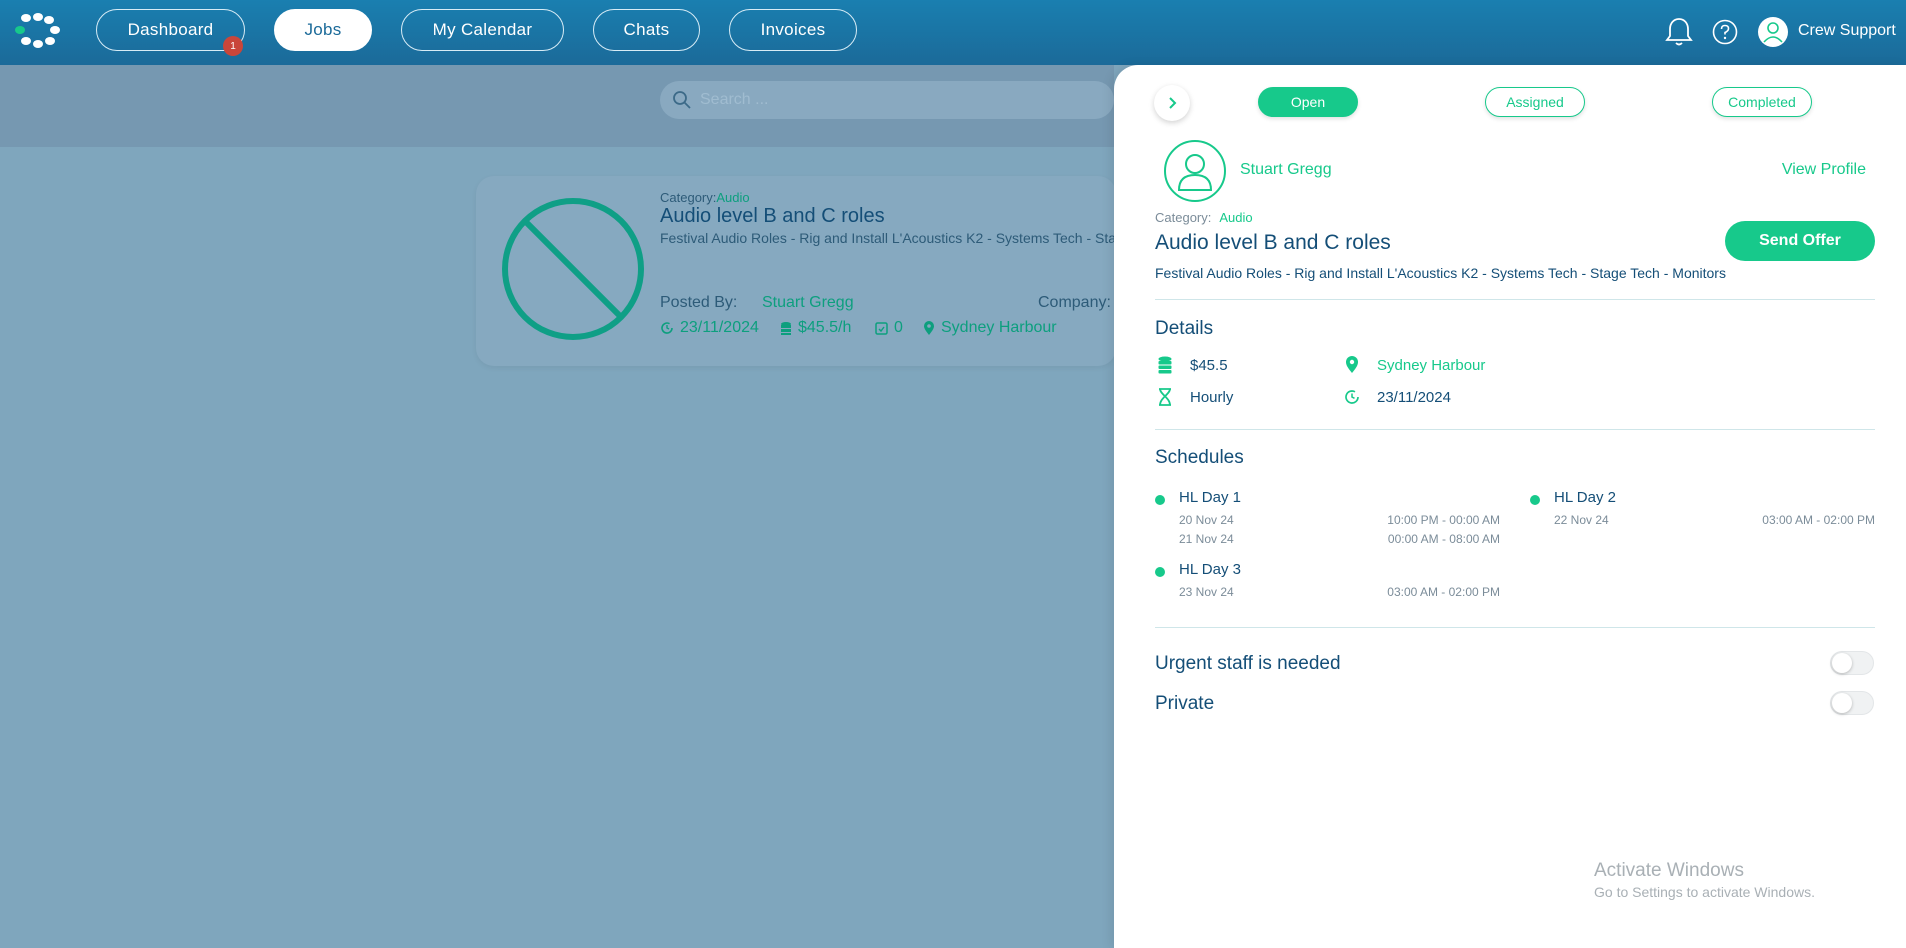  What do you see at coordinates (170, 29) in the screenshot?
I see `nav-dashboard-label: Dashboard` at bounding box center [170, 29].